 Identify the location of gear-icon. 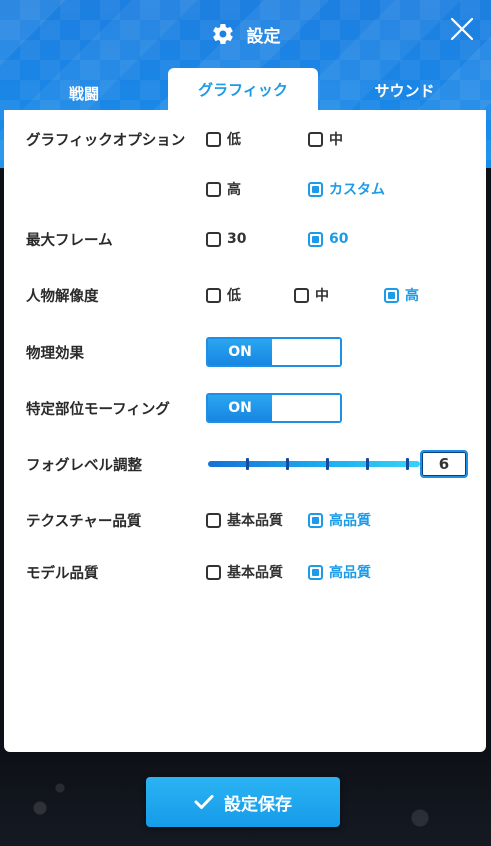
(222, 34).